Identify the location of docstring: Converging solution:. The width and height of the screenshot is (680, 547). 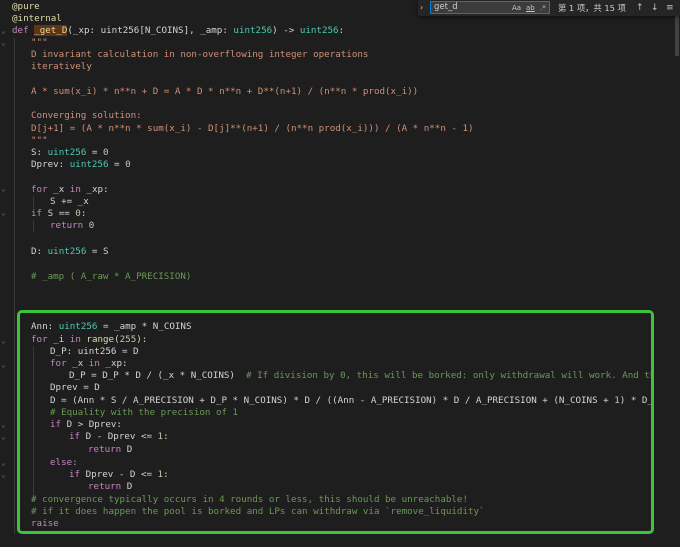
(86, 115).